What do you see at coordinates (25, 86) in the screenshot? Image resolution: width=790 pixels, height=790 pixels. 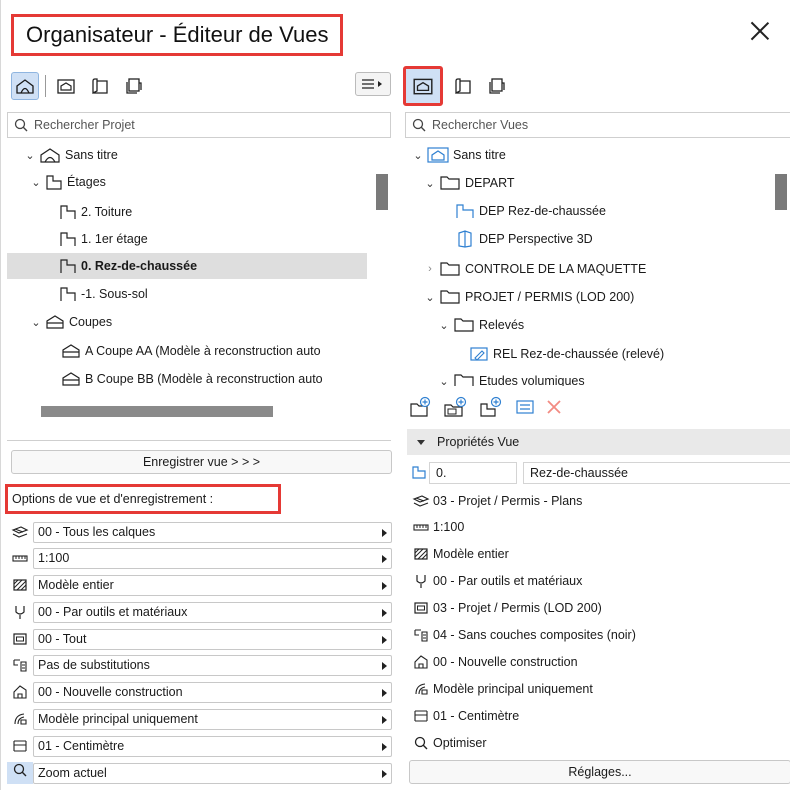 I see `project-map-button` at bounding box center [25, 86].